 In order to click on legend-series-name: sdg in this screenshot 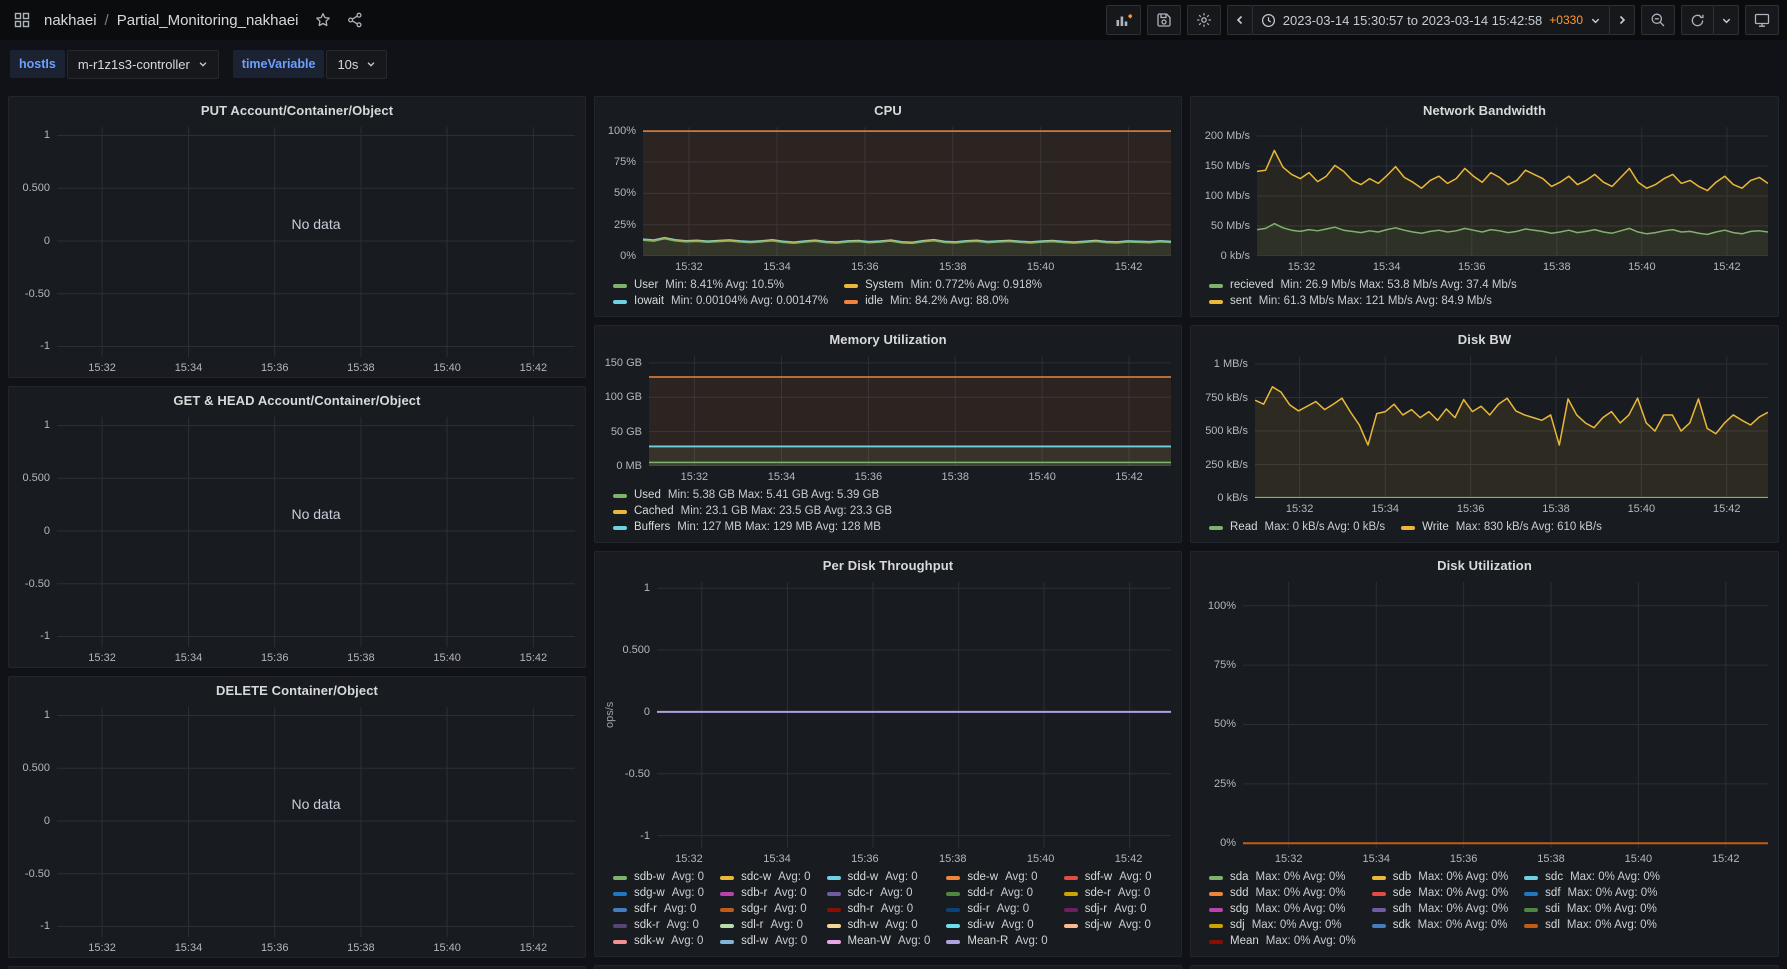, I will do `click(1239, 909)`.